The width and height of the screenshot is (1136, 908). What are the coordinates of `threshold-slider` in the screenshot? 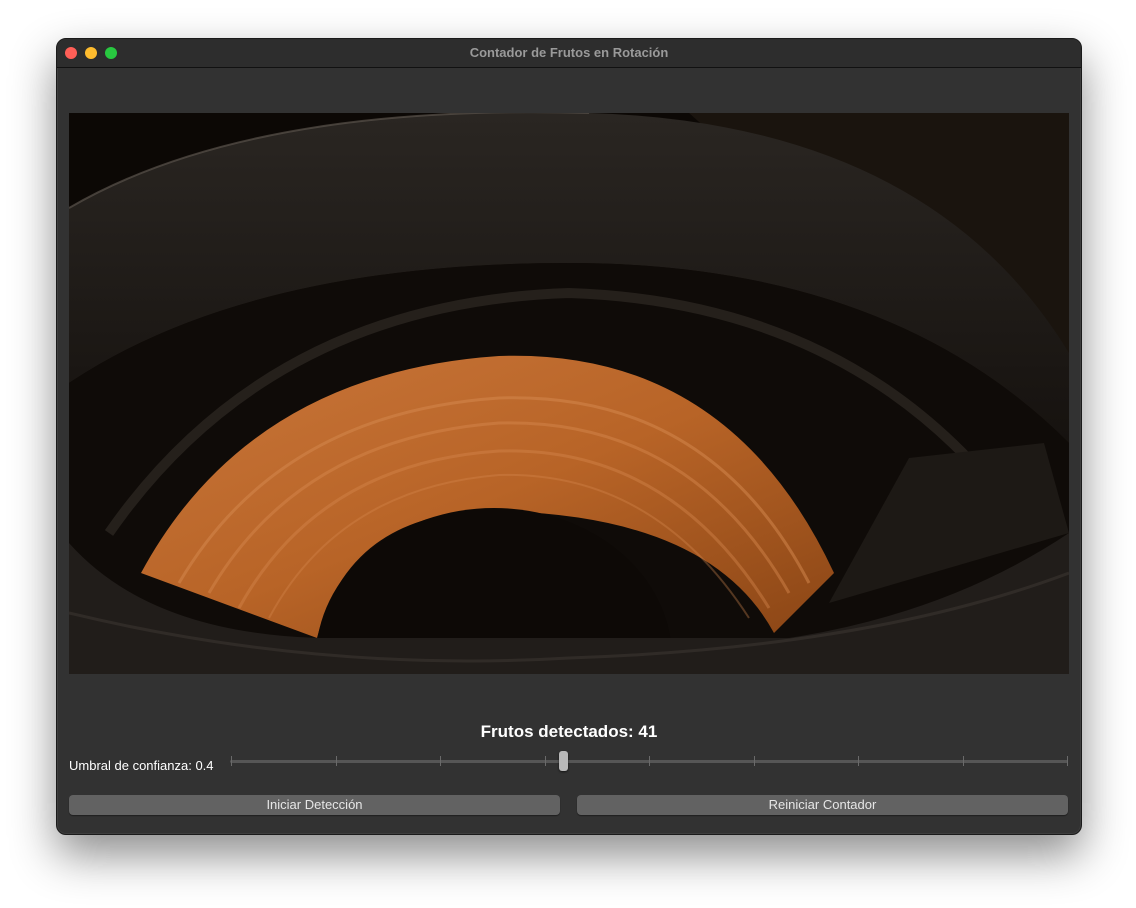 It's located at (649, 761).